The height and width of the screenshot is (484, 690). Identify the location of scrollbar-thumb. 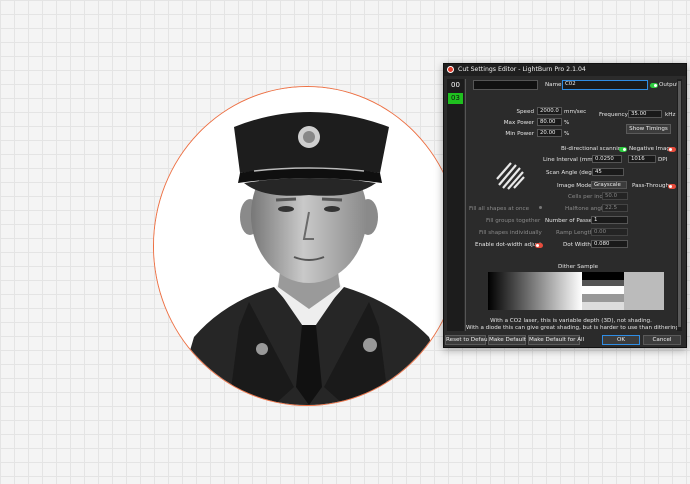
(679, 204).